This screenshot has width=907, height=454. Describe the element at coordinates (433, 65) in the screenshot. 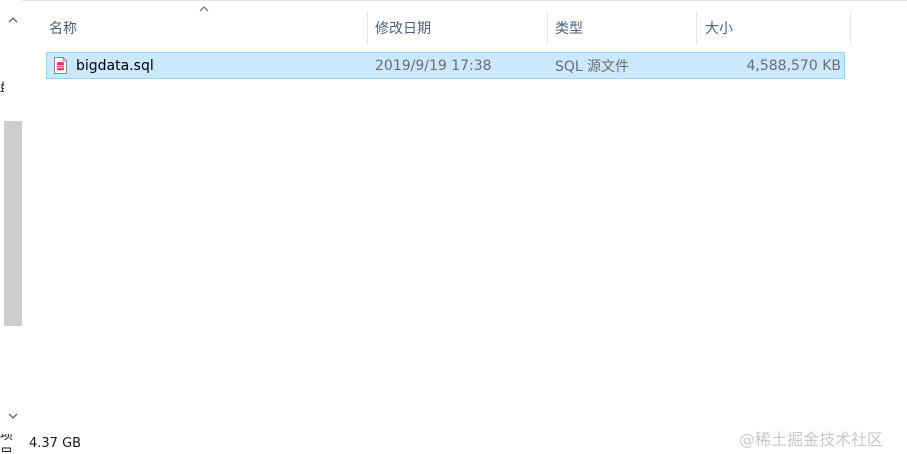

I see `file-modified-date: 2019/9/19 17:38` at that location.